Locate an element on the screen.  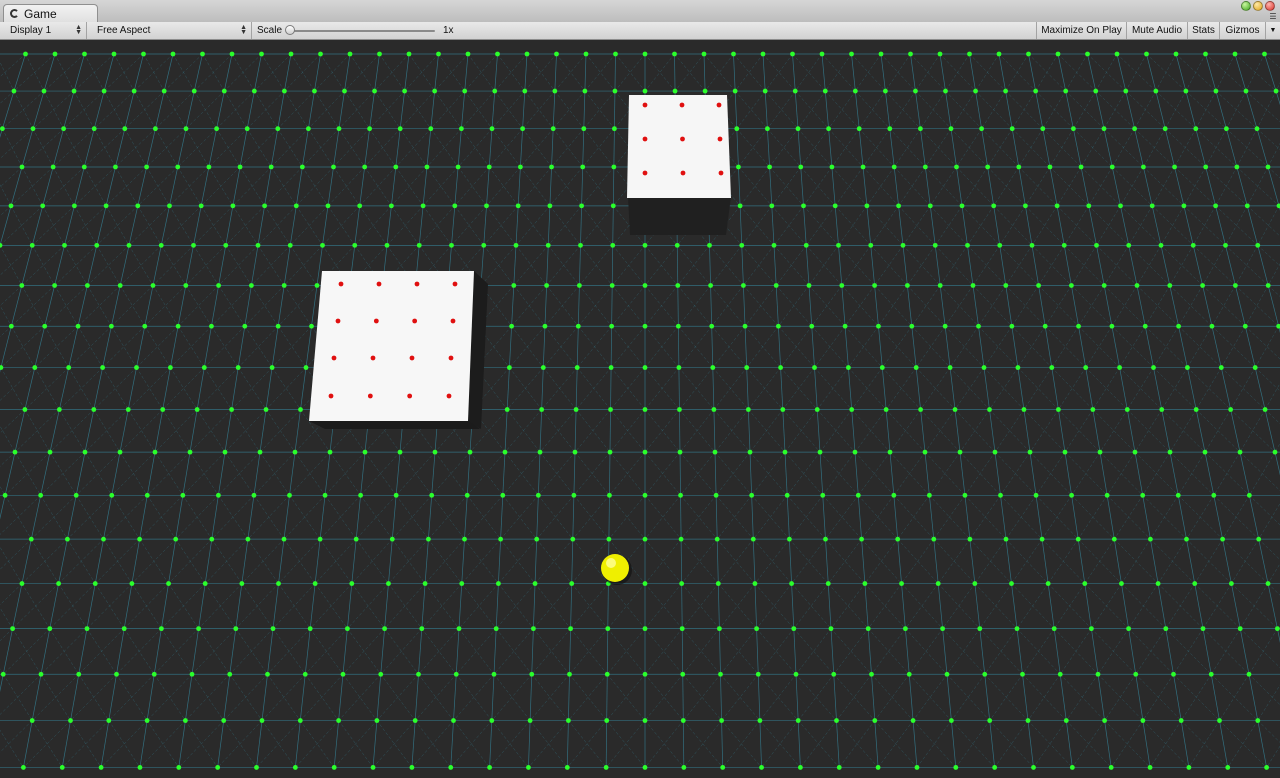
stats-button: Stats is located at coordinates (1203, 30).